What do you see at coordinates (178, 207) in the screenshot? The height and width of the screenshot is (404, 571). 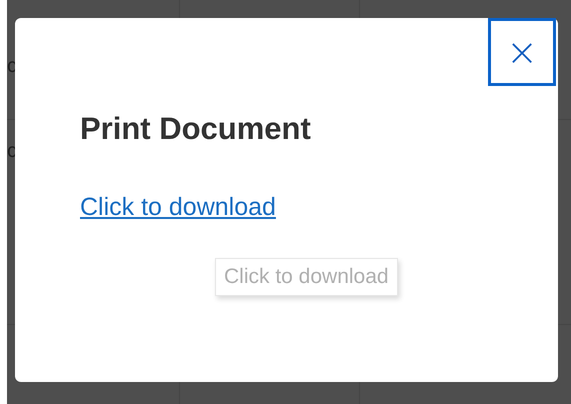 I see `download-link: Click to download` at bounding box center [178, 207].